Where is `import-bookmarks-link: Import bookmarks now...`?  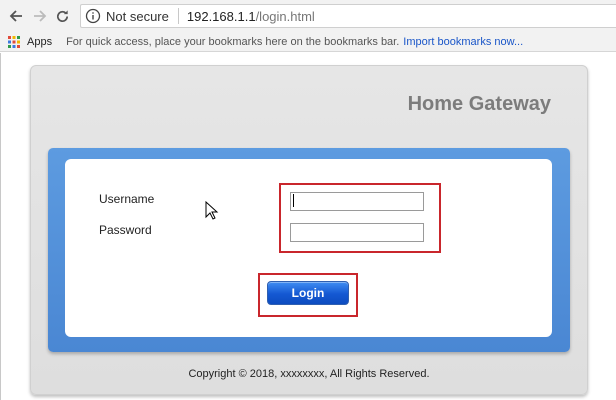
import-bookmarks-link: Import bookmarks now... is located at coordinates (463, 42).